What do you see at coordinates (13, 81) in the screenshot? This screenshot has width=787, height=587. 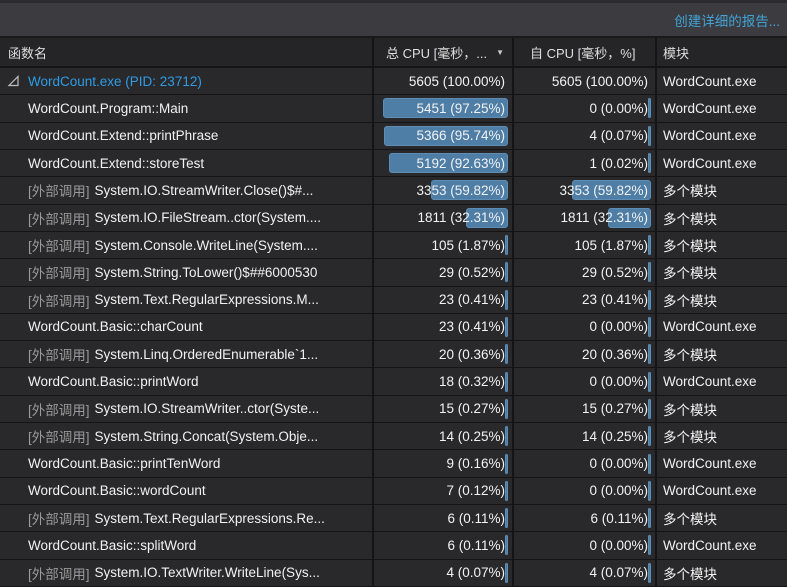 I see `expanded-node-triangle-icon` at bounding box center [13, 81].